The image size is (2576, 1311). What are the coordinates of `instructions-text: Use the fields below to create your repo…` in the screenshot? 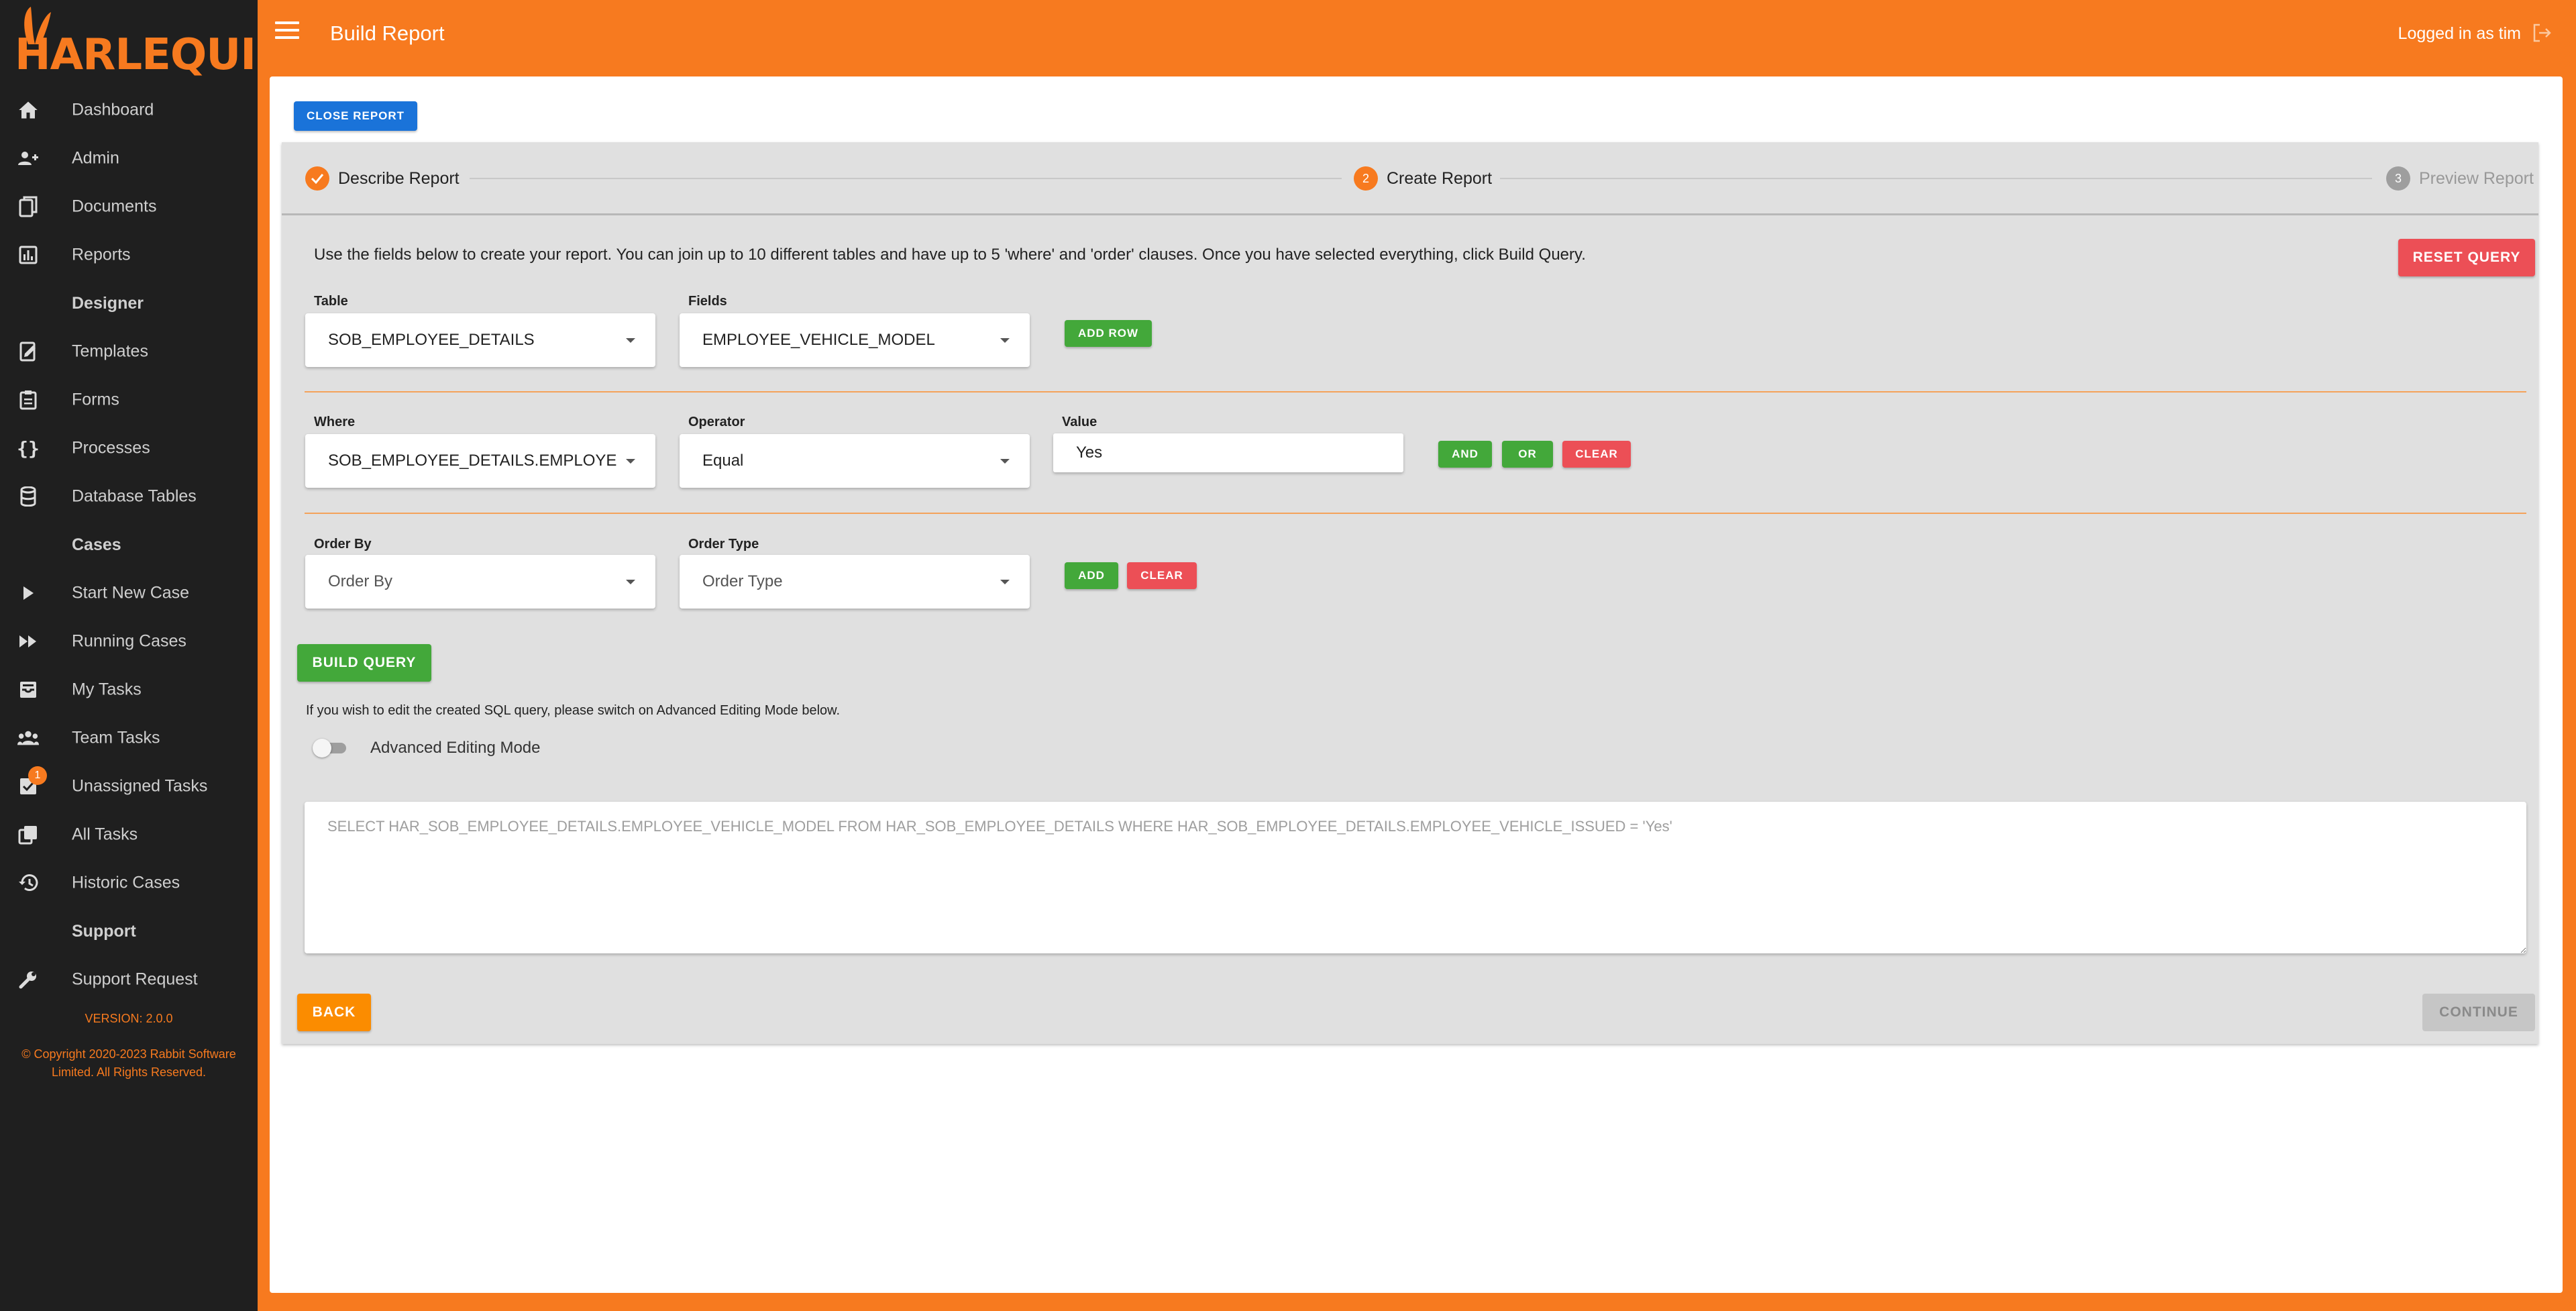 It's located at (950, 255).